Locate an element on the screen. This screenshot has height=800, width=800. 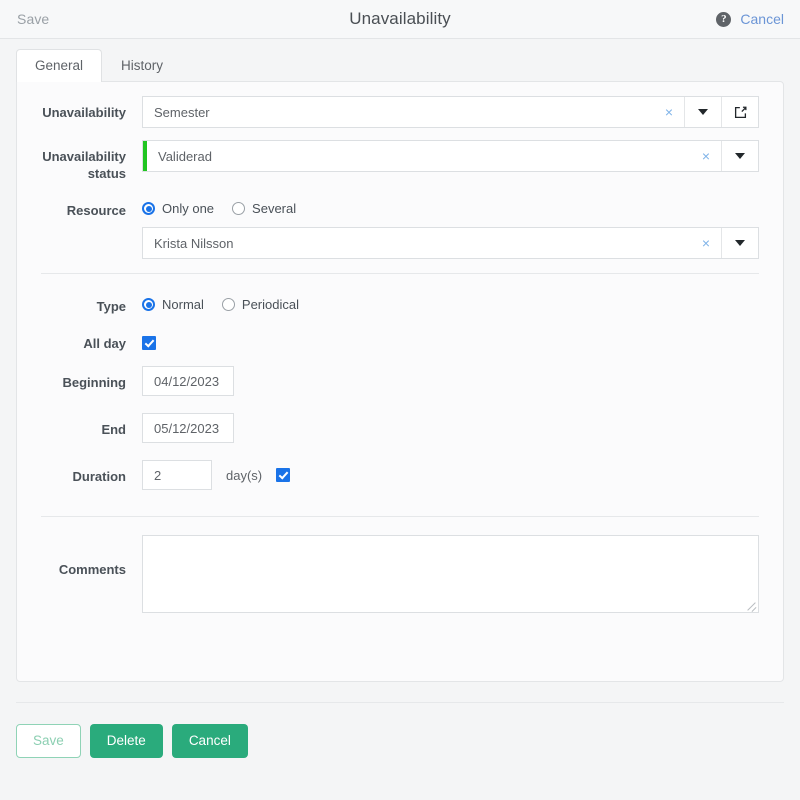
type-option-periodical-label: Periodical is located at coordinates (270, 304).